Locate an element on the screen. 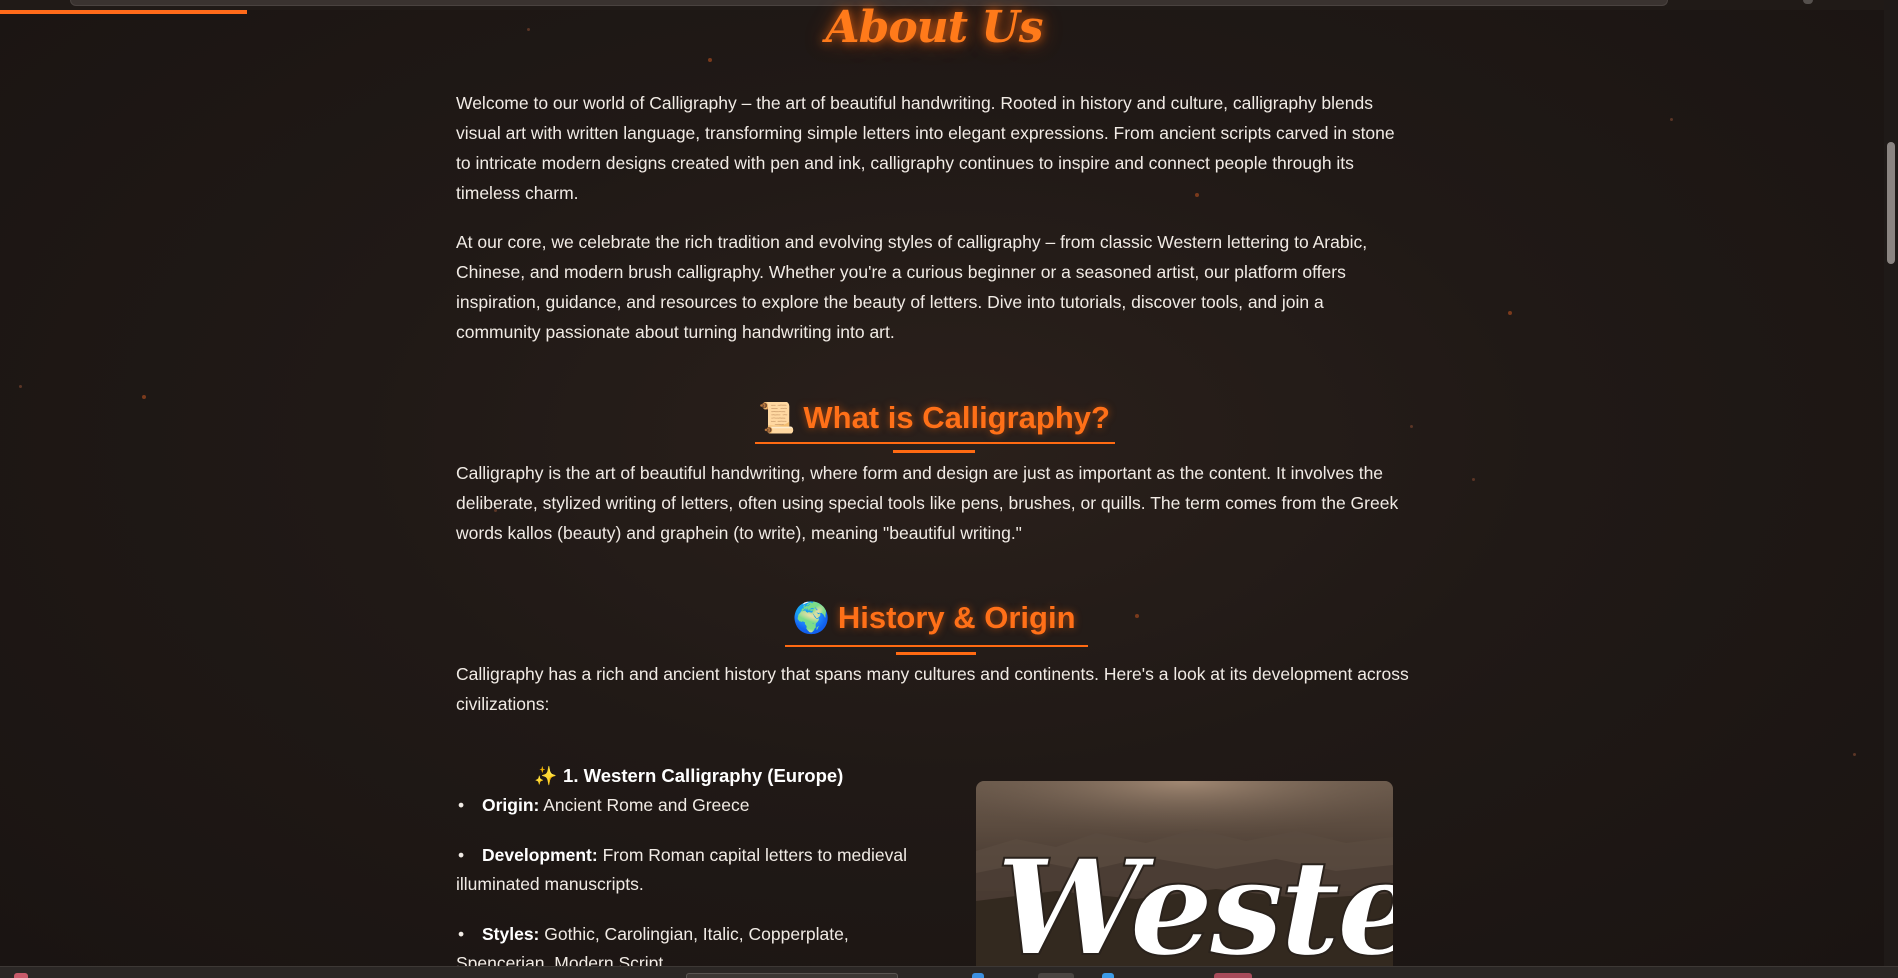 The image size is (1898, 978). list-item-label: Development: is located at coordinates (540, 855).